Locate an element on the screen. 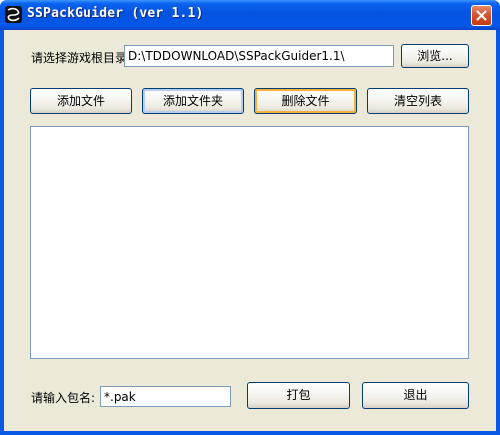 The width and height of the screenshot is (500, 435). close-button is located at coordinates (481, 15).